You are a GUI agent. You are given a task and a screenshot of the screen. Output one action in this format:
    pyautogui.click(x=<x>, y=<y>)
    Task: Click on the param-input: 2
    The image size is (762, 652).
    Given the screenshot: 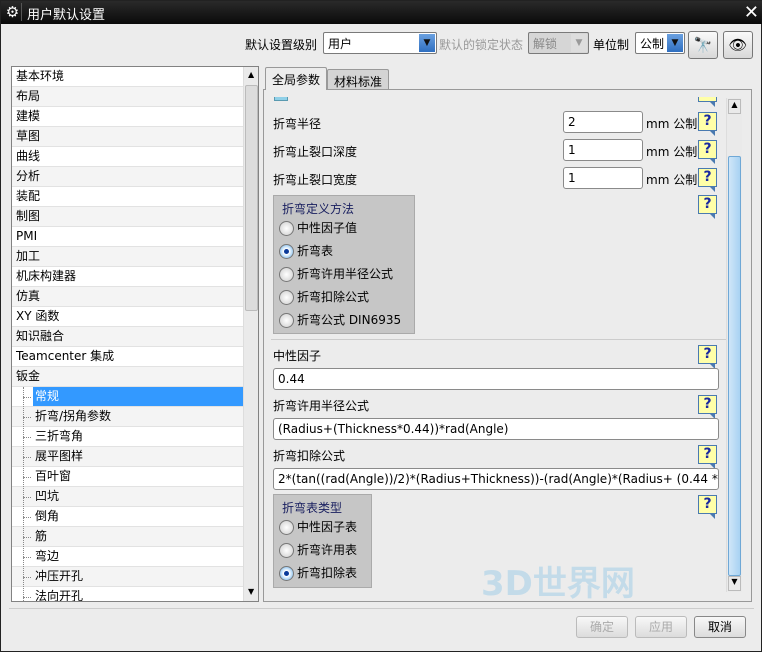 What is the action you would take?
    pyautogui.click(x=603, y=122)
    